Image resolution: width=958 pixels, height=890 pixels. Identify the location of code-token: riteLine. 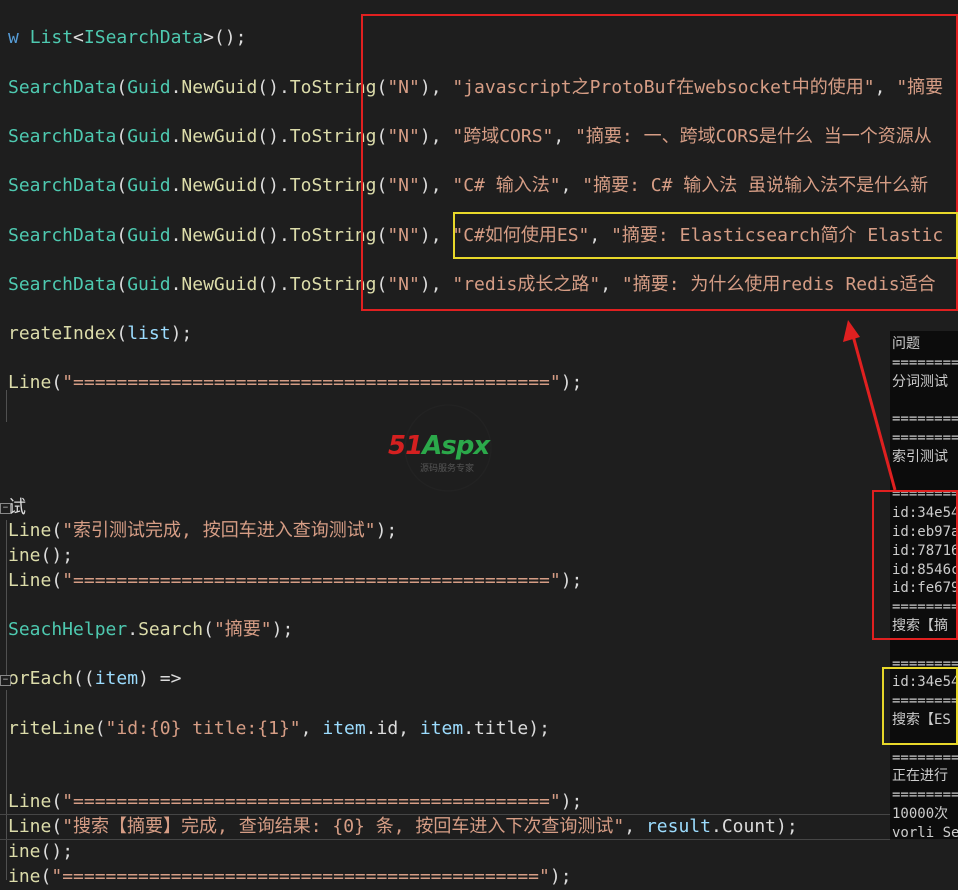
(51, 728).